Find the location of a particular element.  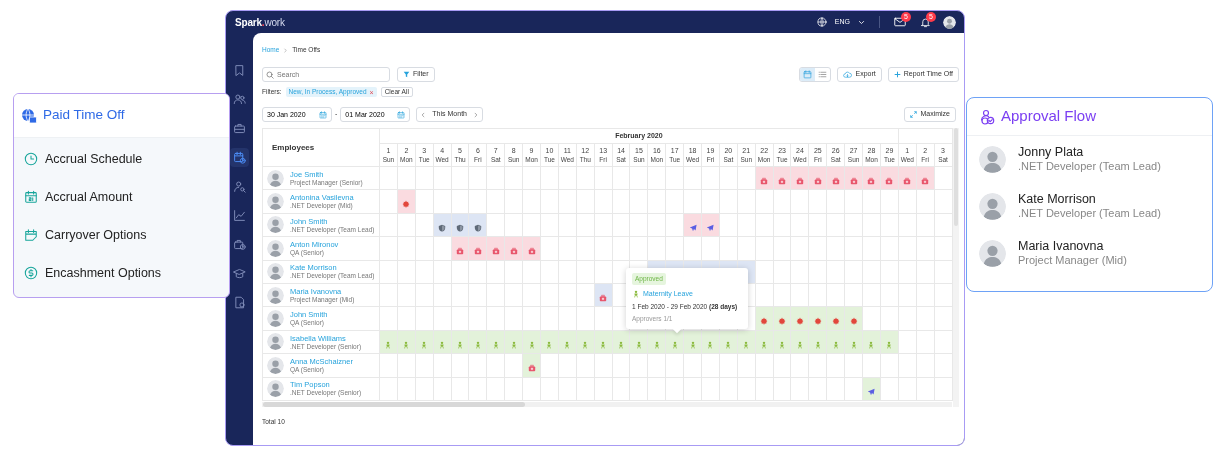

previous-button is located at coordinates (423, 114).